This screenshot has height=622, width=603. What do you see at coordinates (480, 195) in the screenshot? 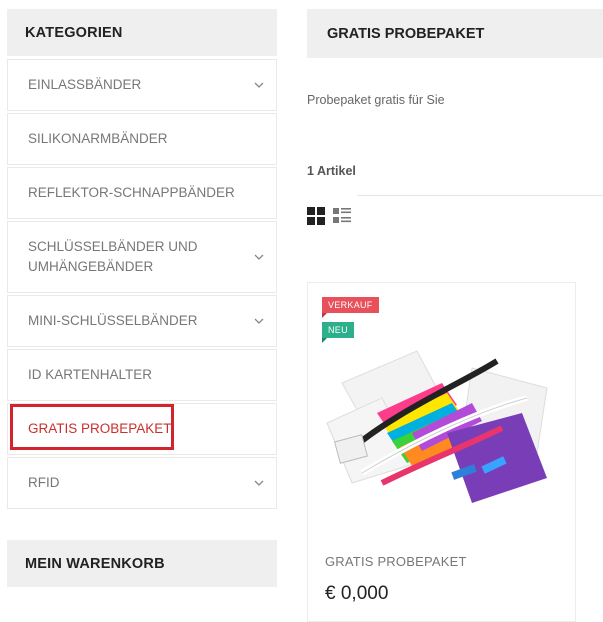
I see `divider` at bounding box center [480, 195].